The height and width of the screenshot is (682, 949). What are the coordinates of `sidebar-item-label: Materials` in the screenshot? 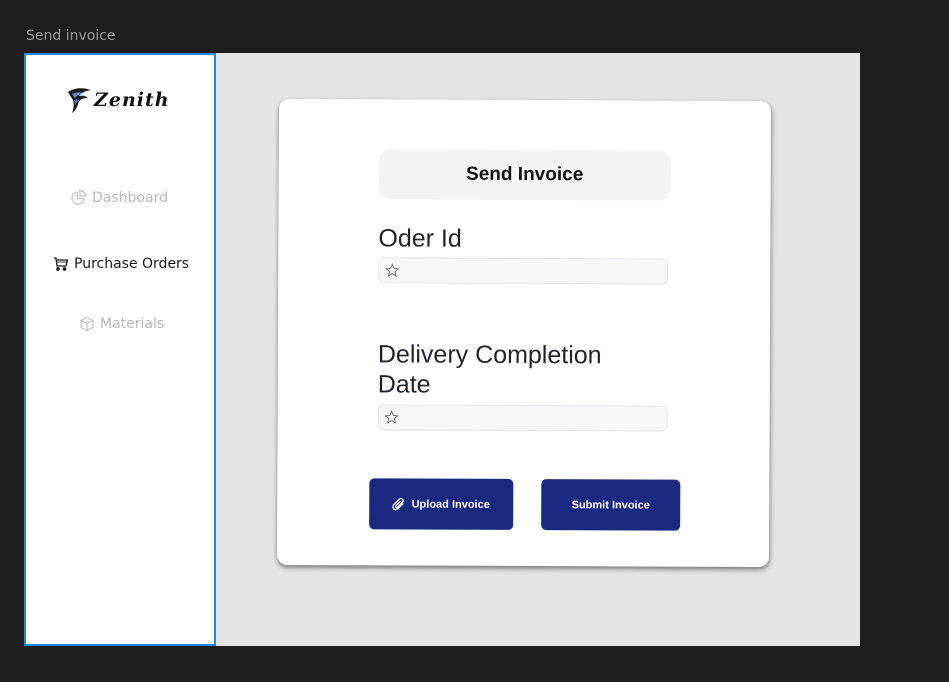 It's located at (132, 324).